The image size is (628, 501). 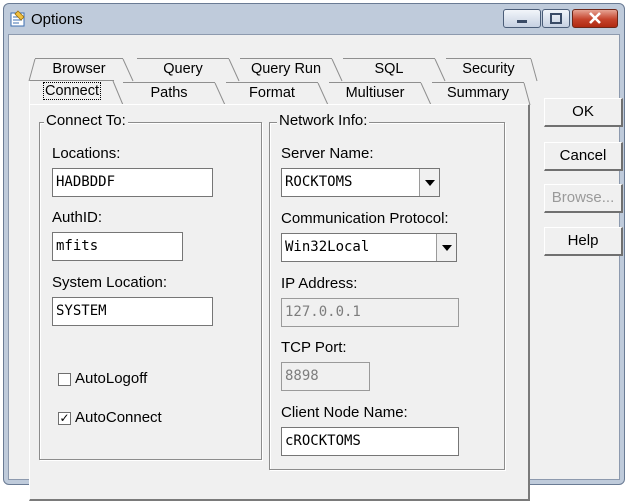 What do you see at coordinates (344, 412) in the screenshot?
I see `client-node-label: Client Node Name:` at bounding box center [344, 412].